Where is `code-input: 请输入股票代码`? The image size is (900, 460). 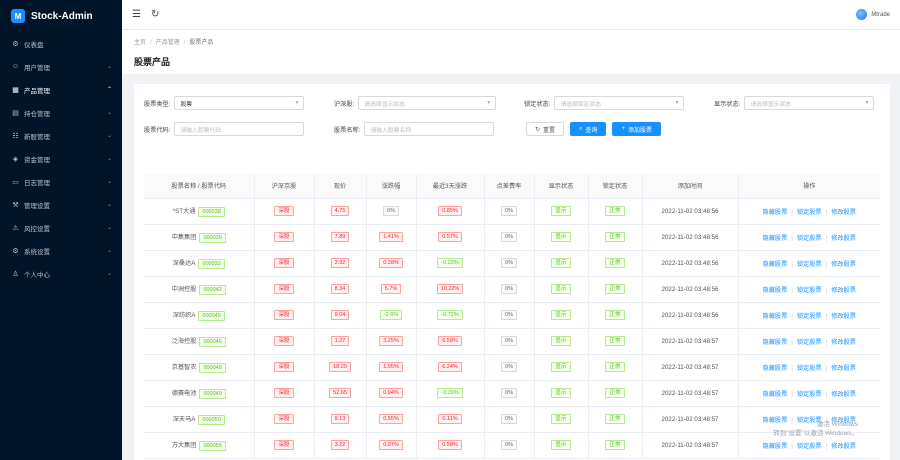
code-input: 请输入股票代码 is located at coordinates (239, 129).